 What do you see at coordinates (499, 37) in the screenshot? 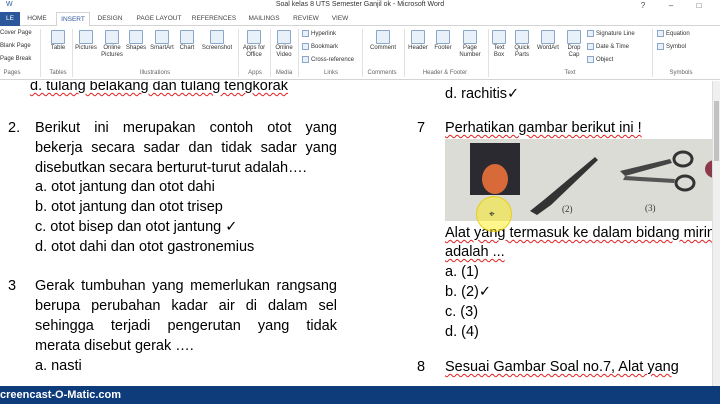
I see `text-box-icon` at bounding box center [499, 37].